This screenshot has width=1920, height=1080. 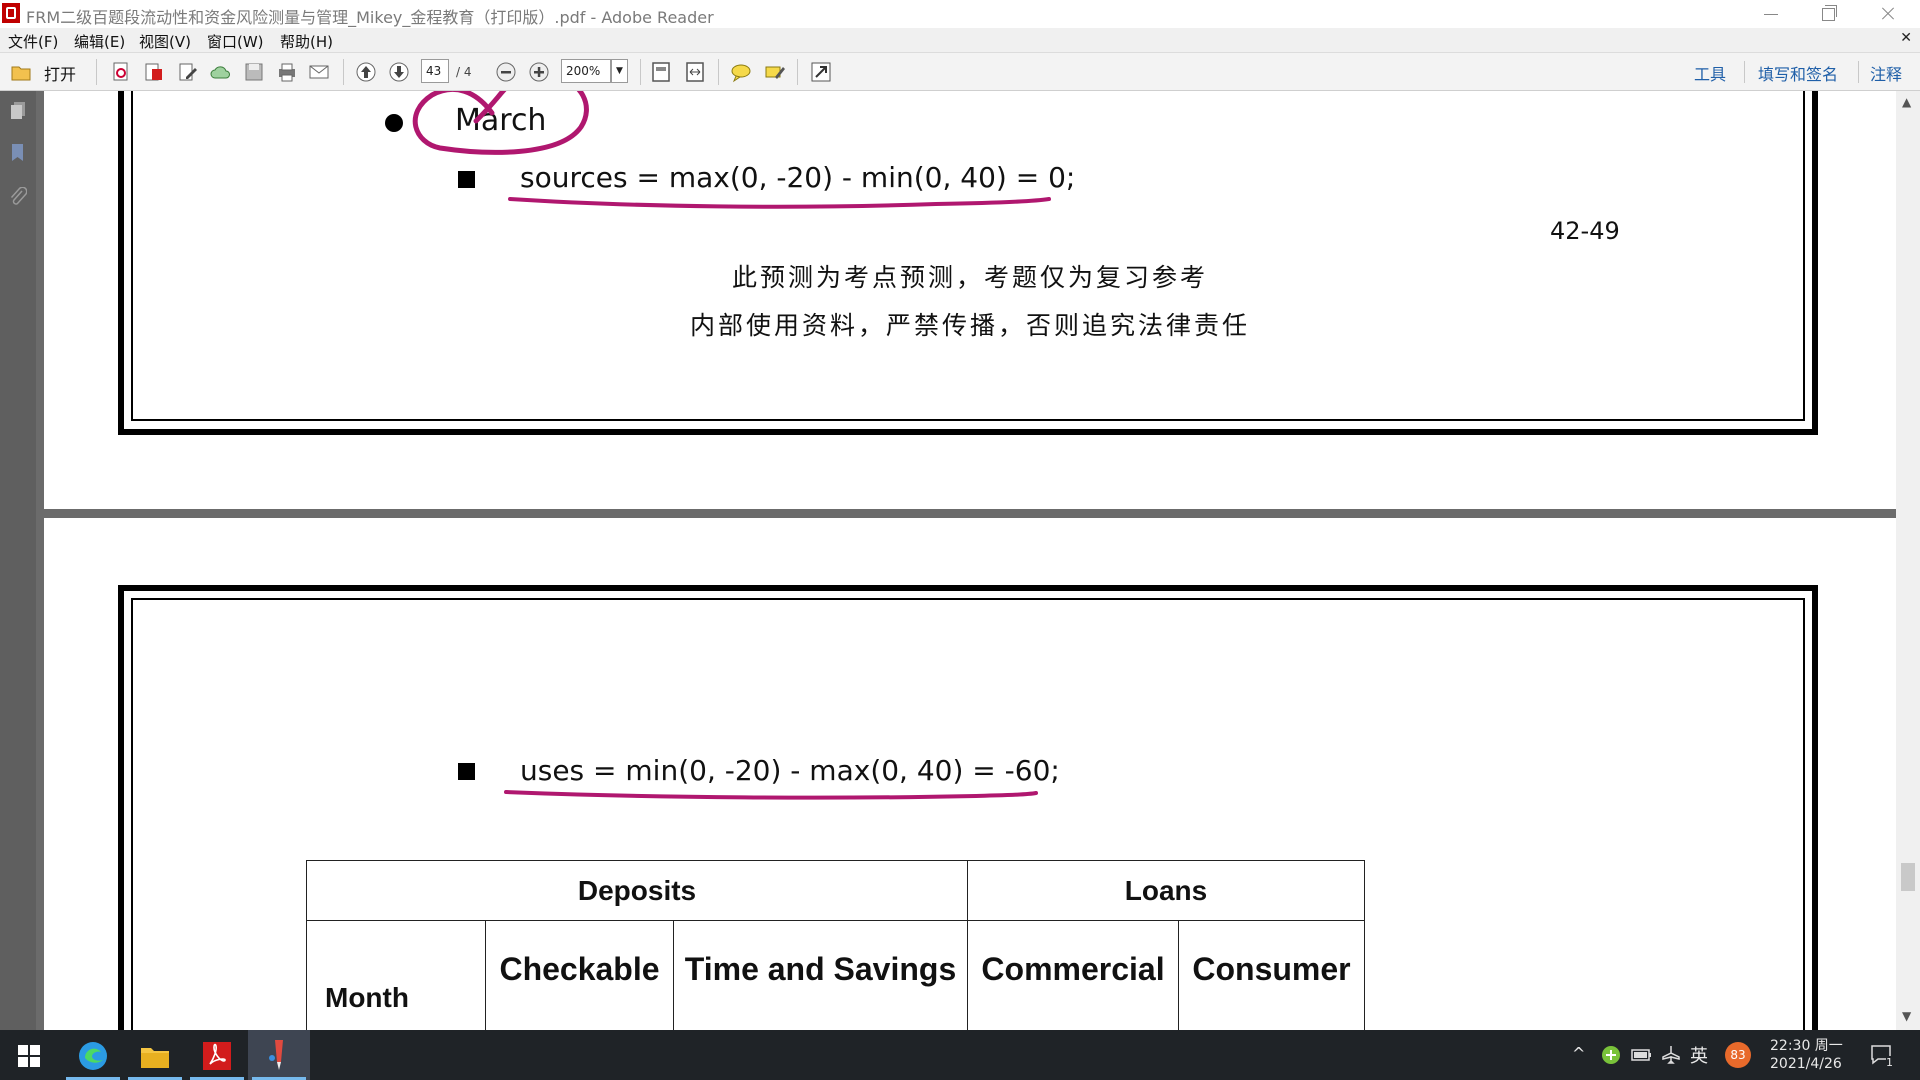 I want to click on full-screen-icon, so click(x=821, y=72).